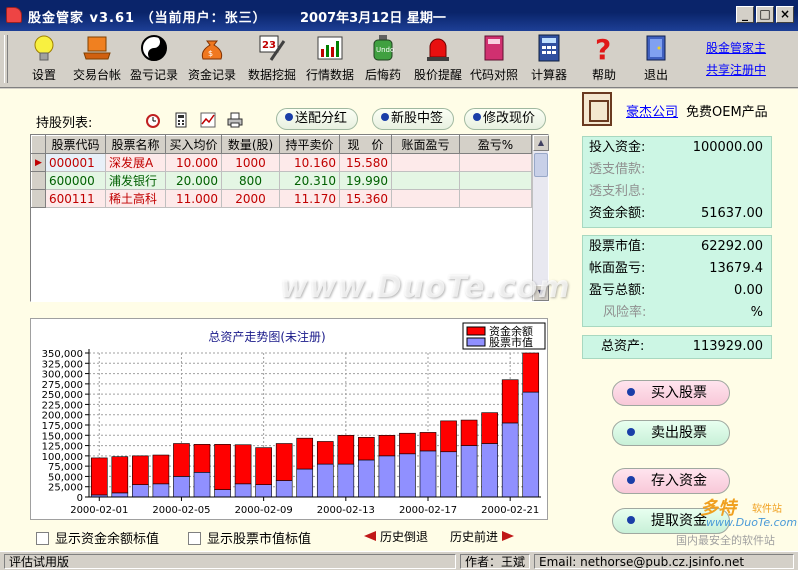 Image resolution: width=798 pixels, height=570 pixels. What do you see at coordinates (281, 162) in the screenshot?
I see `table-row: ▶ 000001 深发展A 10.000 1000 10.160 15.580` at bounding box center [281, 162].